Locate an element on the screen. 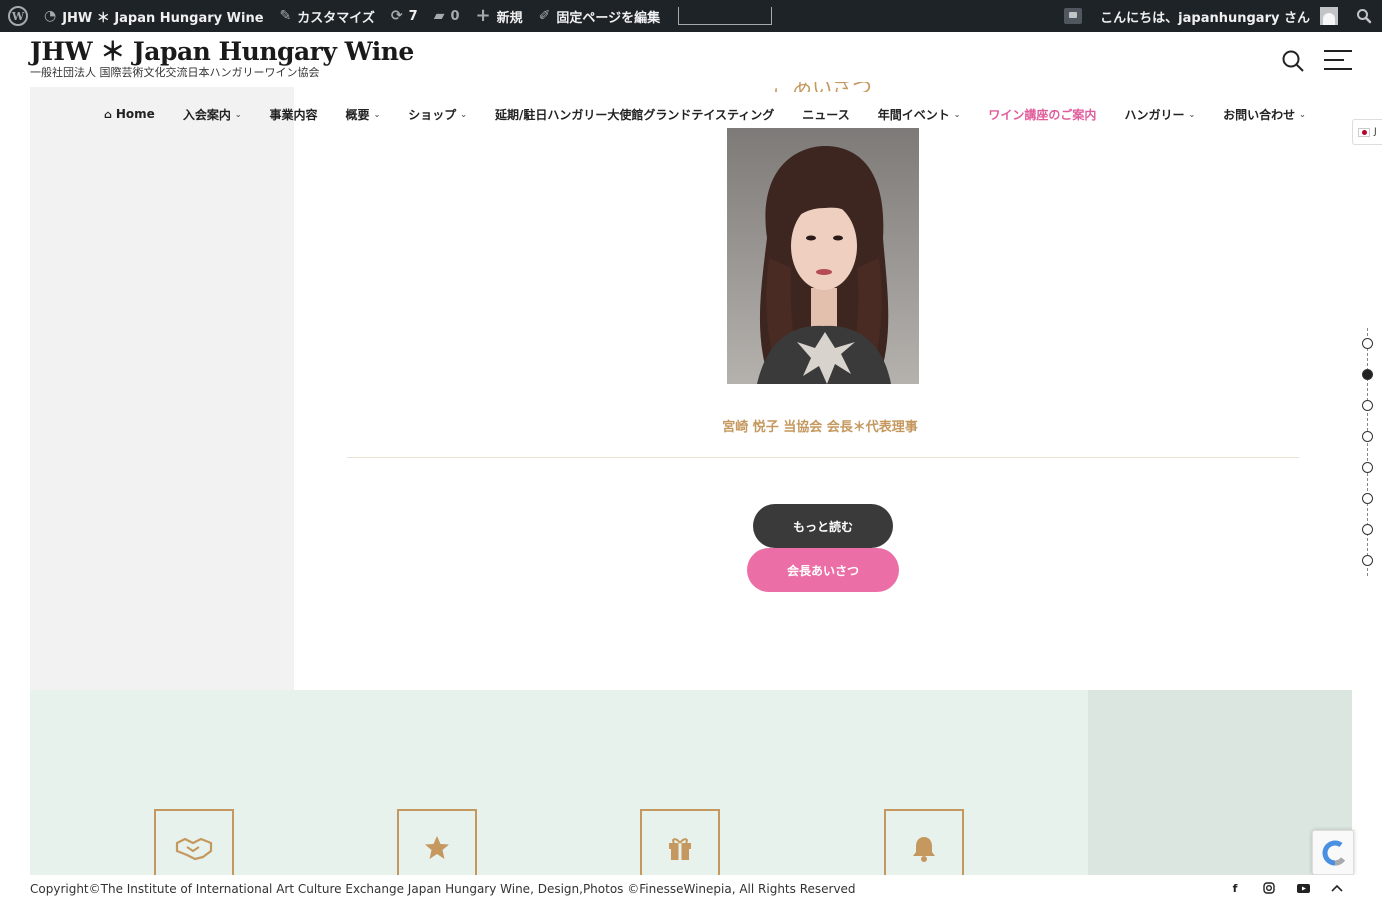  avatar is located at coordinates (1329, 16).